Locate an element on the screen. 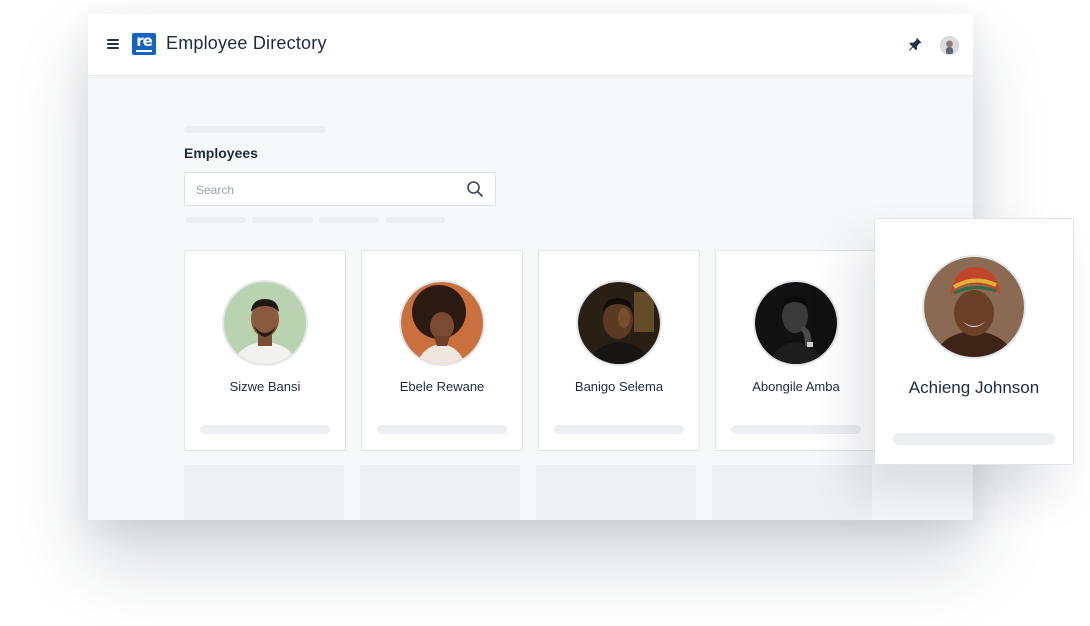 Image resolution: width=1090 pixels, height=626 pixels. employee-name: Achieng Johnson is located at coordinates (974, 387).